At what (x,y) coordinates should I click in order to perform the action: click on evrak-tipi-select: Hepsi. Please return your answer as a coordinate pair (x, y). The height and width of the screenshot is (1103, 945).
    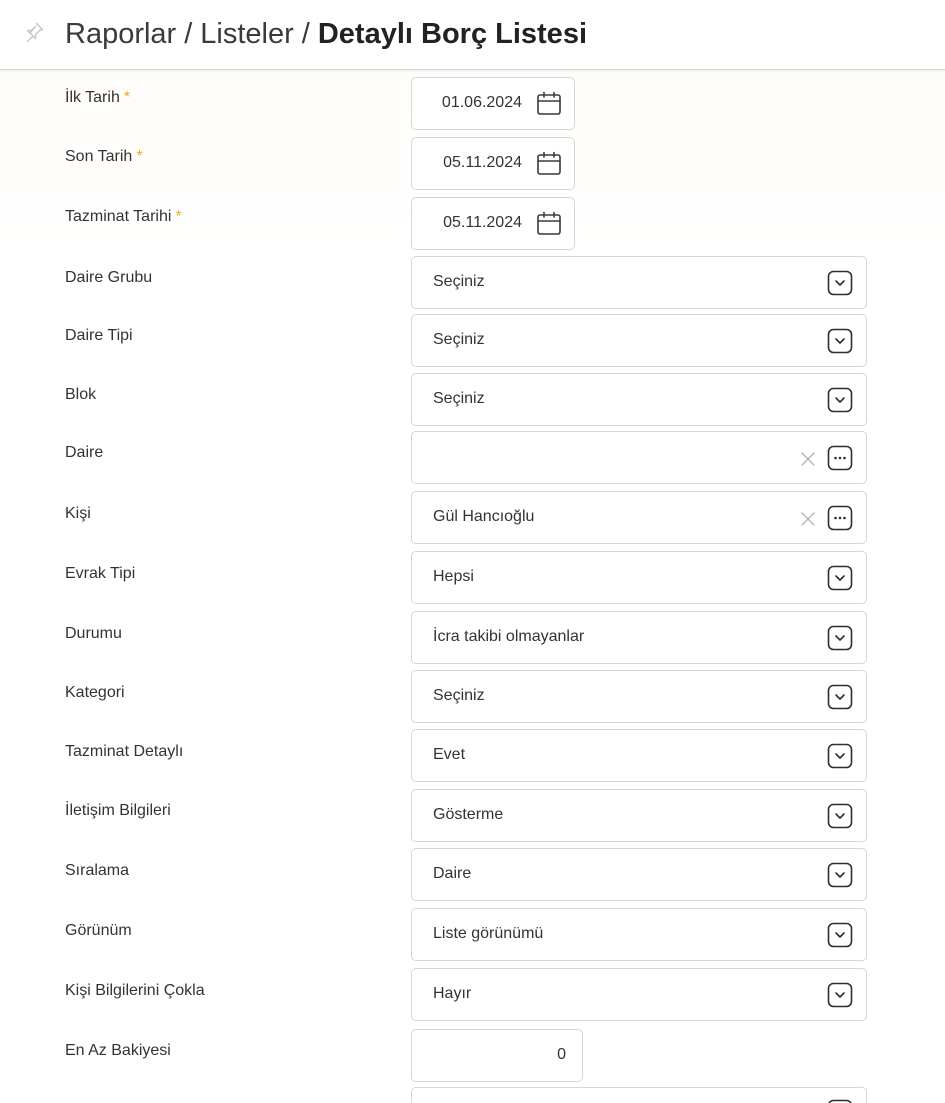
    Looking at the image, I should click on (639, 577).